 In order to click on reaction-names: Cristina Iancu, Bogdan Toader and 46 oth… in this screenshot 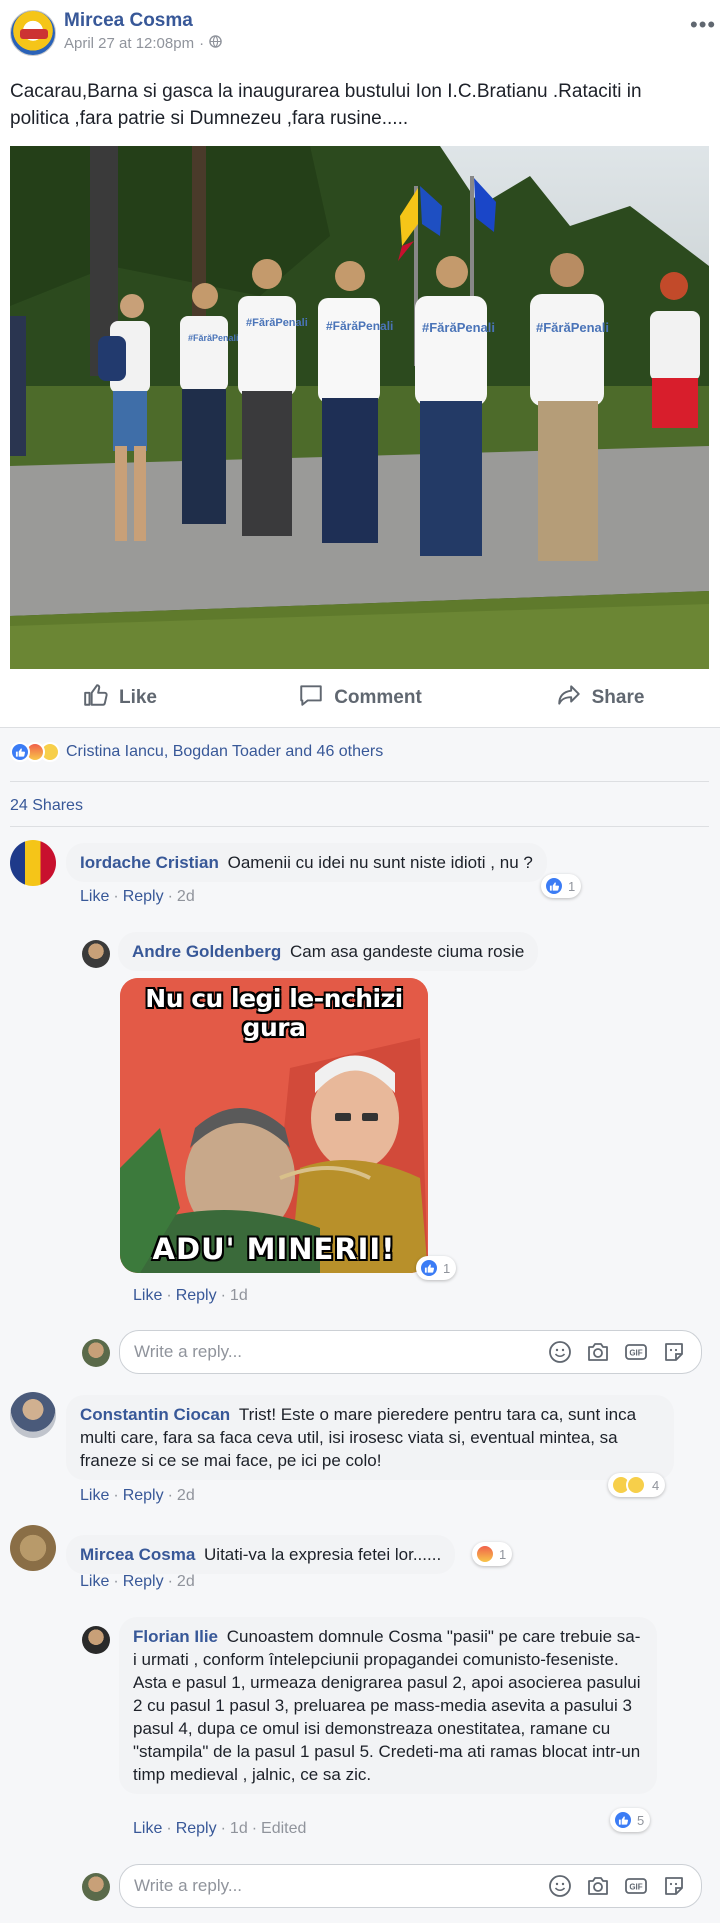, I will do `click(224, 752)`.